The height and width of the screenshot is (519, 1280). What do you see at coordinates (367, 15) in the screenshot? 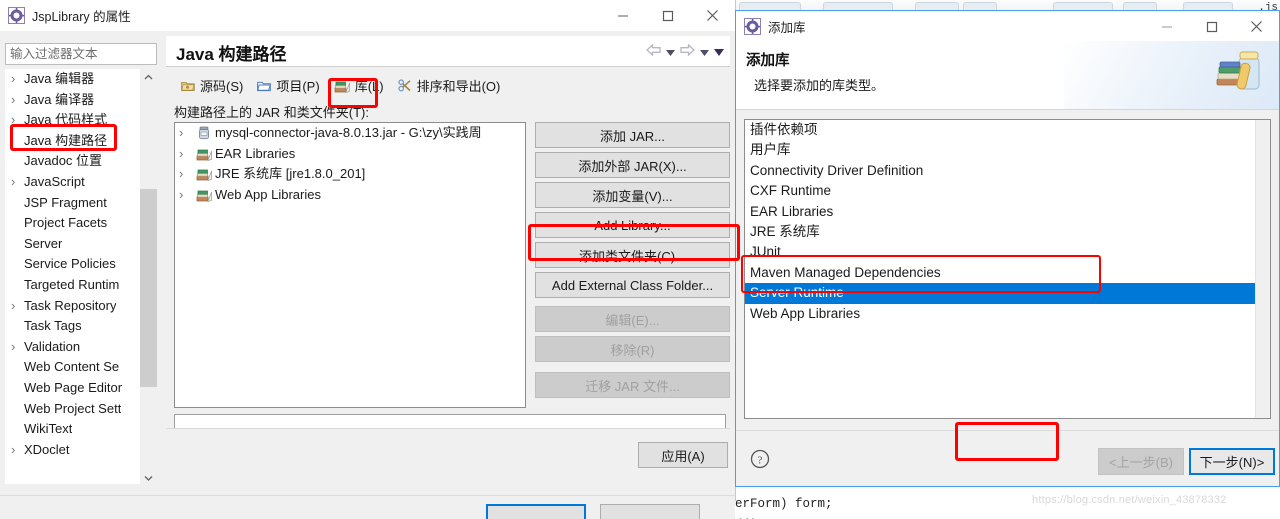
I see `properties-titlebar: JspLibrary 的属性` at bounding box center [367, 15].